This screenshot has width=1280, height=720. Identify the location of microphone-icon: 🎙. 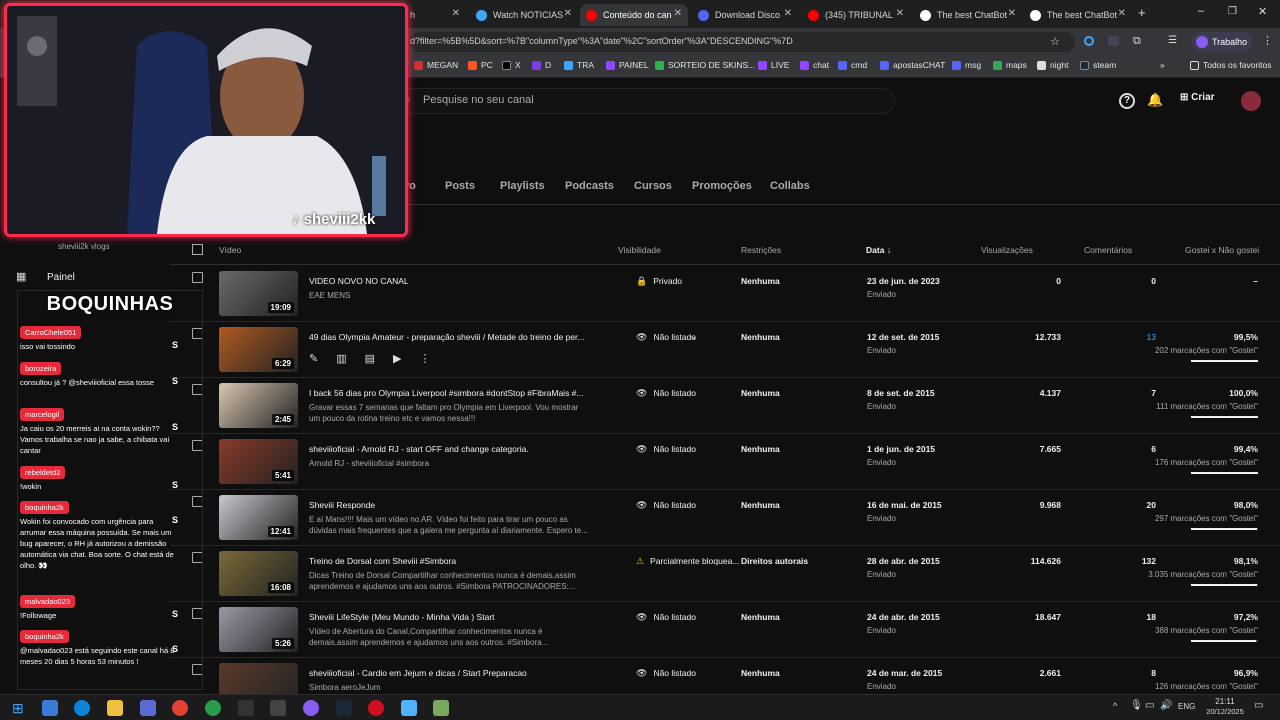
(1136, 705).